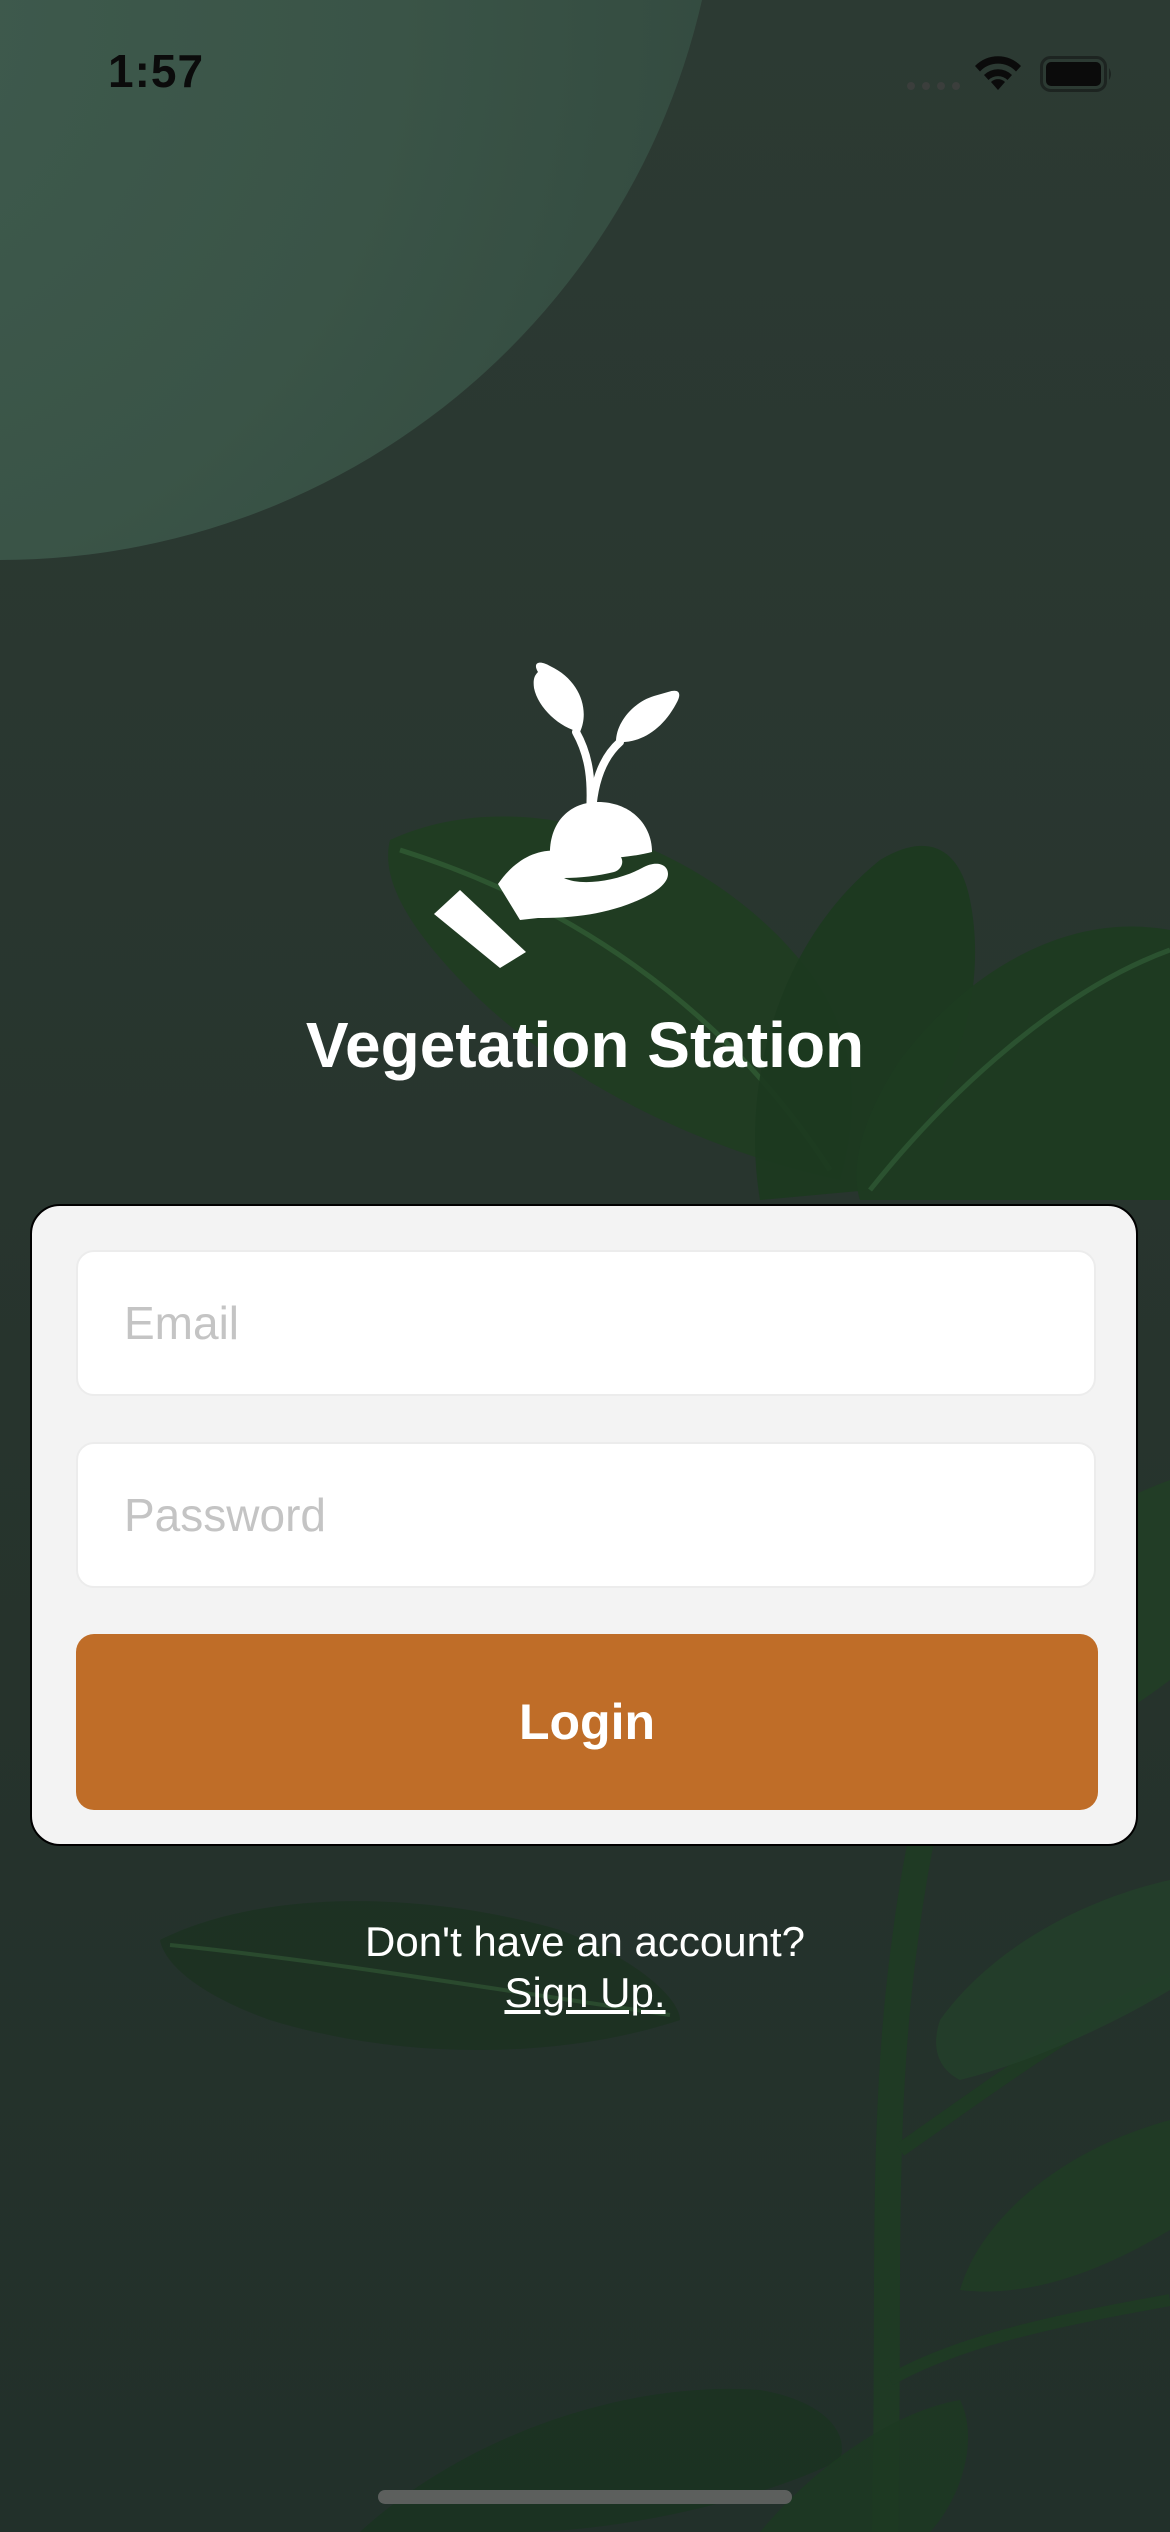 The image size is (1170, 2532). What do you see at coordinates (933, 86) in the screenshot?
I see `cellular-signal-icon` at bounding box center [933, 86].